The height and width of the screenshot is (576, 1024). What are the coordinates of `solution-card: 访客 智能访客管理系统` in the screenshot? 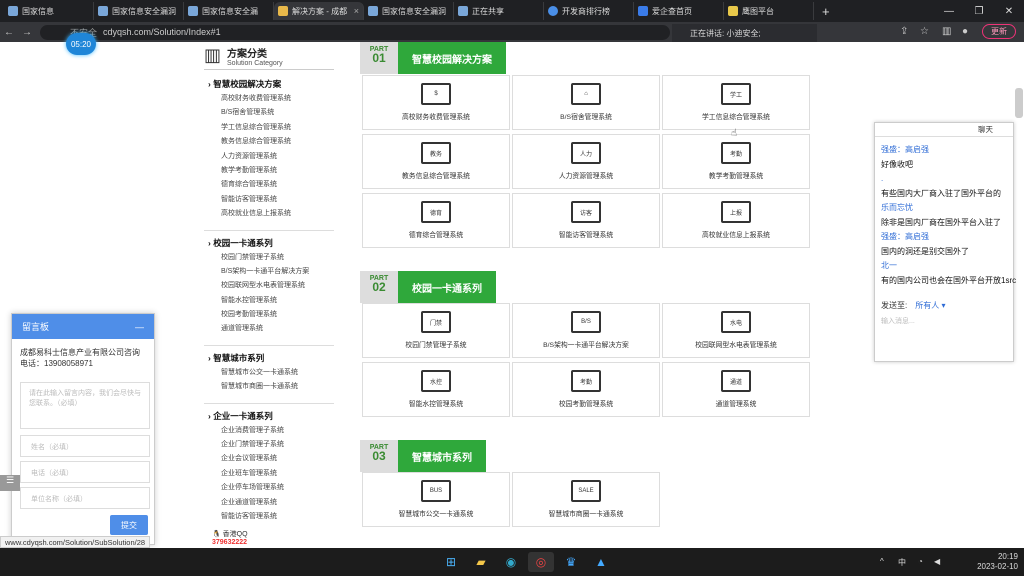 It's located at (586, 220).